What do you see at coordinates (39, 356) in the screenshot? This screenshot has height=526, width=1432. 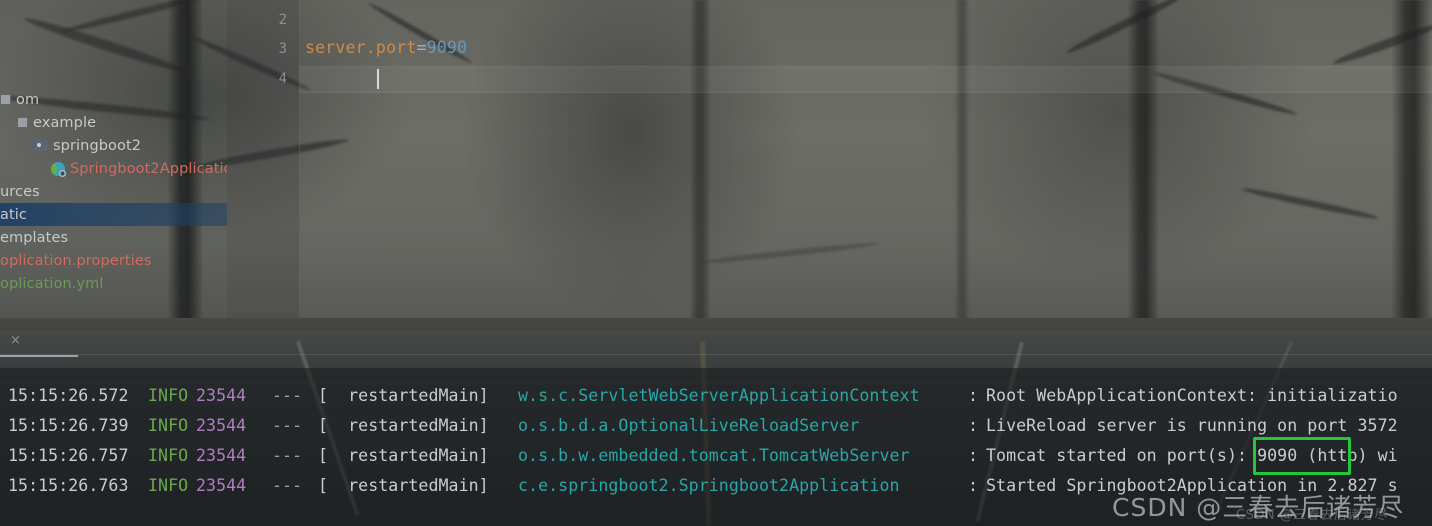 I see `active-tab-underline` at bounding box center [39, 356].